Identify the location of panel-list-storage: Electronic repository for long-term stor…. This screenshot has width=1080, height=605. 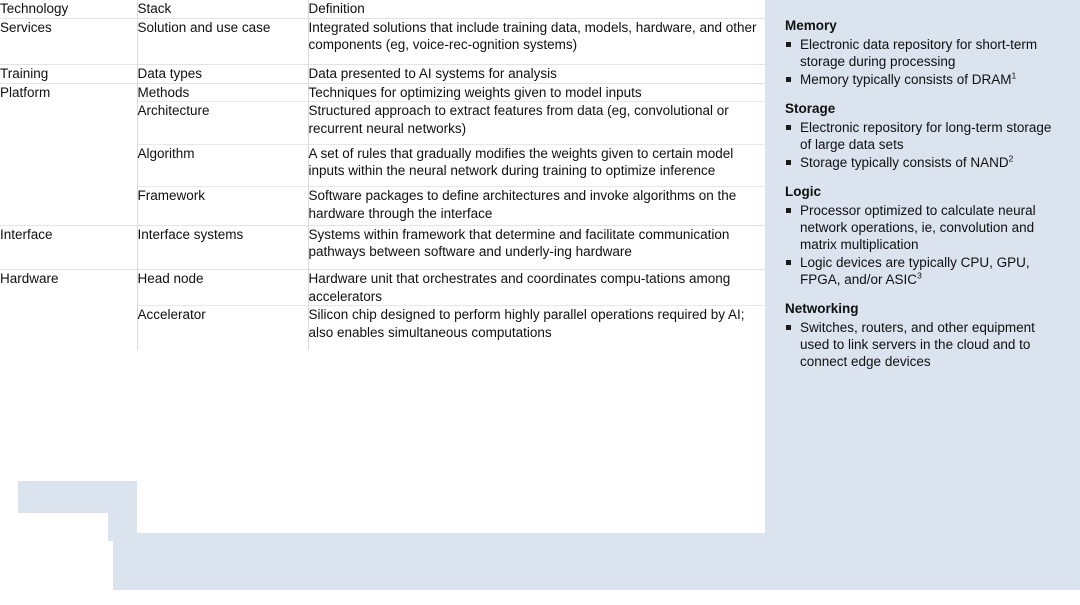
(925, 145).